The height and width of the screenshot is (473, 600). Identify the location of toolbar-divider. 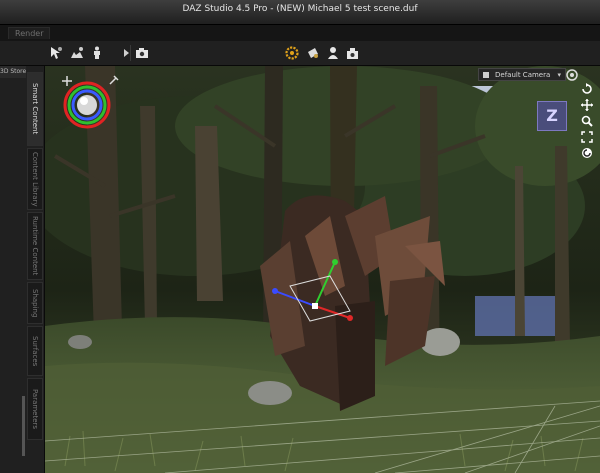
(130, 53).